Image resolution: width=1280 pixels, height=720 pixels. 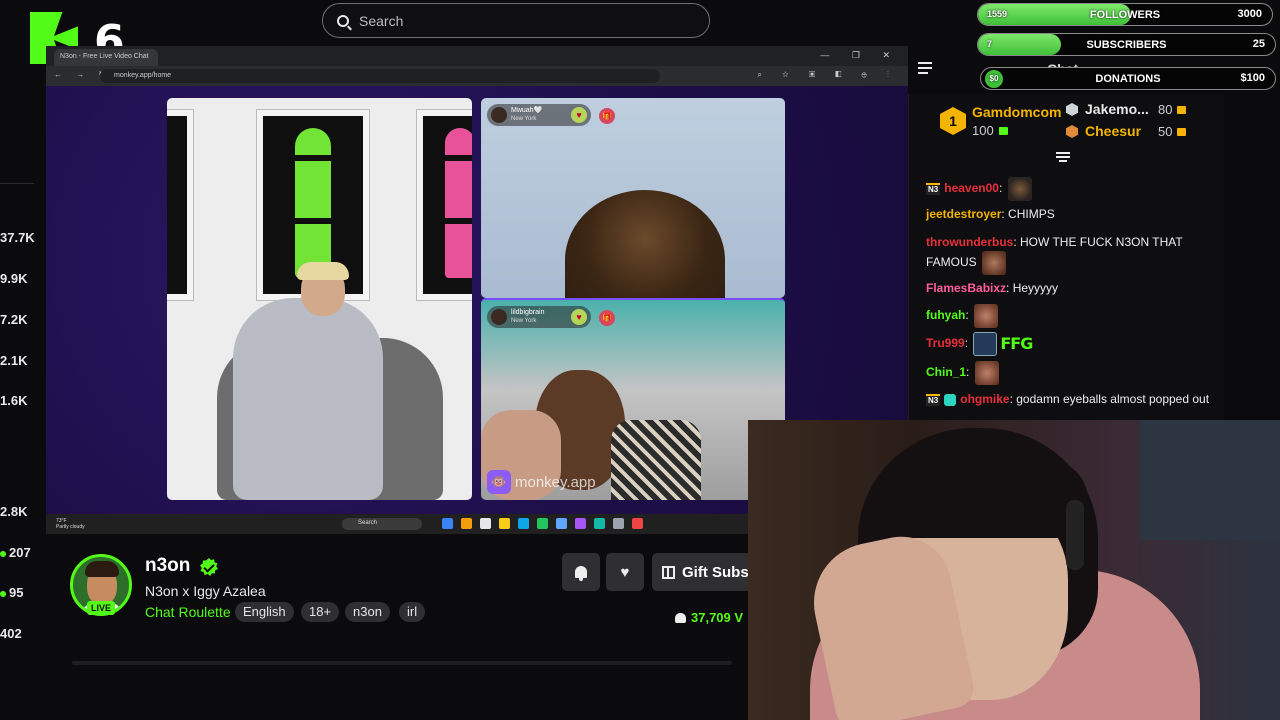 What do you see at coordinates (382, 524) in the screenshot?
I see `taskbar-search: Search` at bounding box center [382, 524].